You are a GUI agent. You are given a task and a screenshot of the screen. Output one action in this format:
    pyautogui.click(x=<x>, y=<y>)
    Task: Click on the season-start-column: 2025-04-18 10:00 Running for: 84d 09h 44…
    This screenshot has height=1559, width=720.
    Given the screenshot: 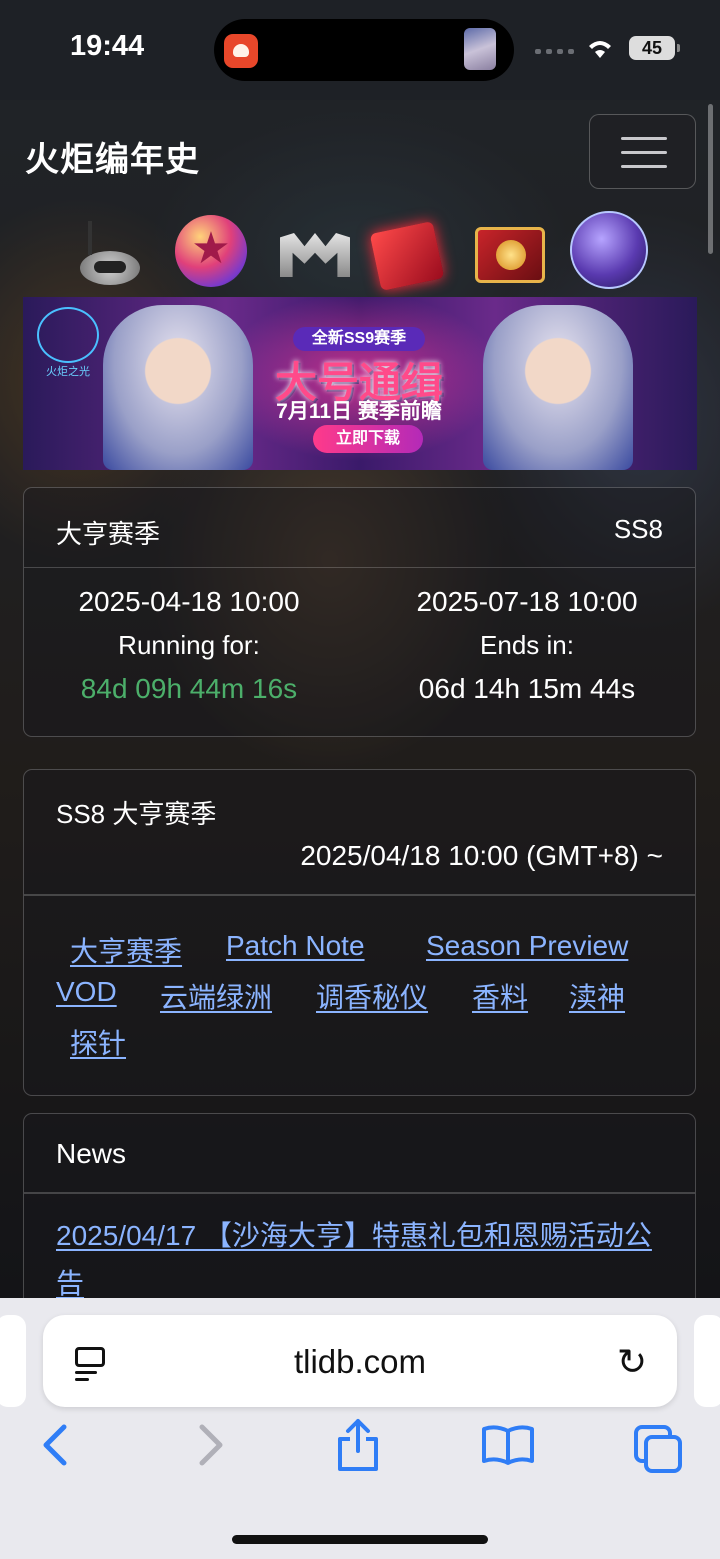 What is the action you would take?
    pyautogui.click(x=189, y=645)
    